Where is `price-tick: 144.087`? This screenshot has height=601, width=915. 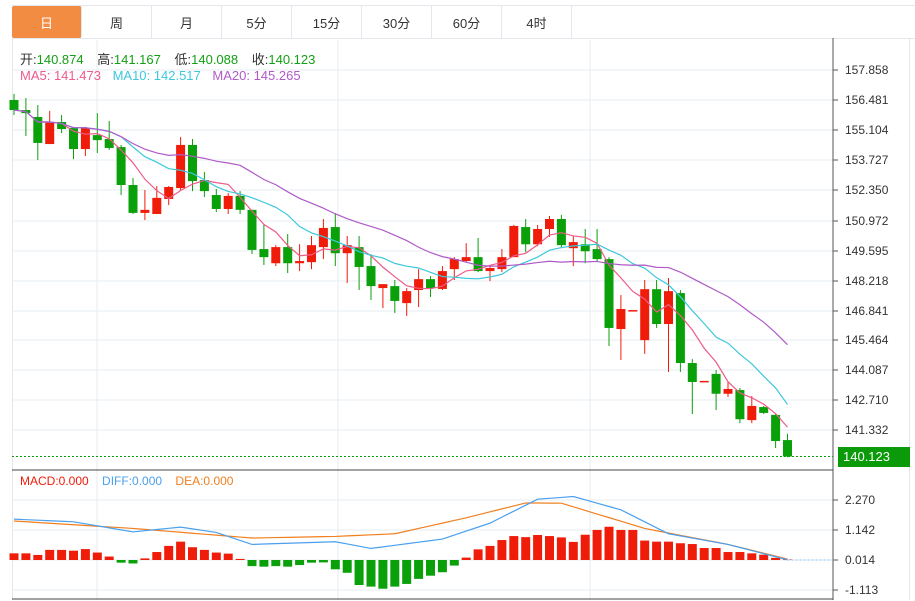
price-tick: 144.087 is located at coordinates (867, 370).